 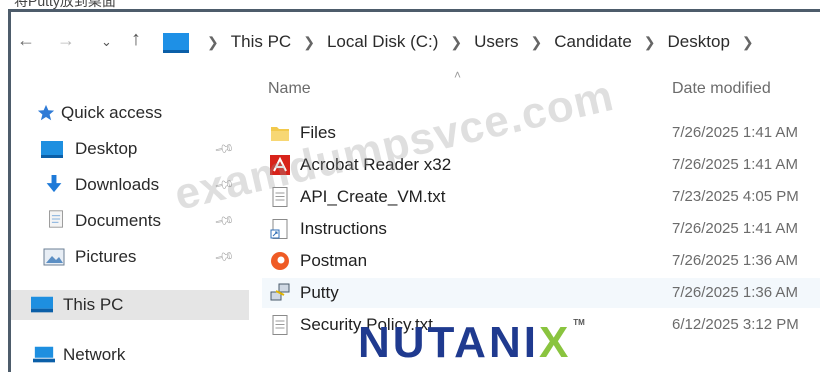 I want to click on column-header-date-modified: Date modified, so click(x=721, y=89).